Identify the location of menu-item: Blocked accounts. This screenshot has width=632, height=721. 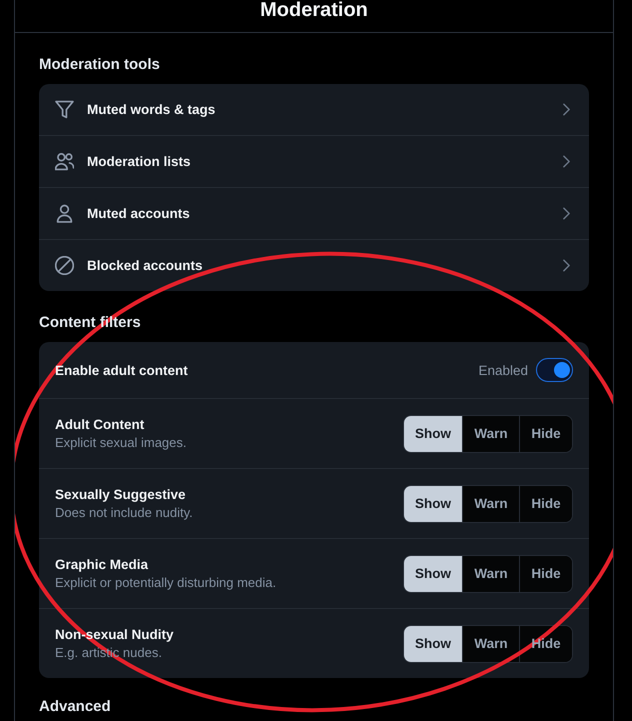
(314, 265).